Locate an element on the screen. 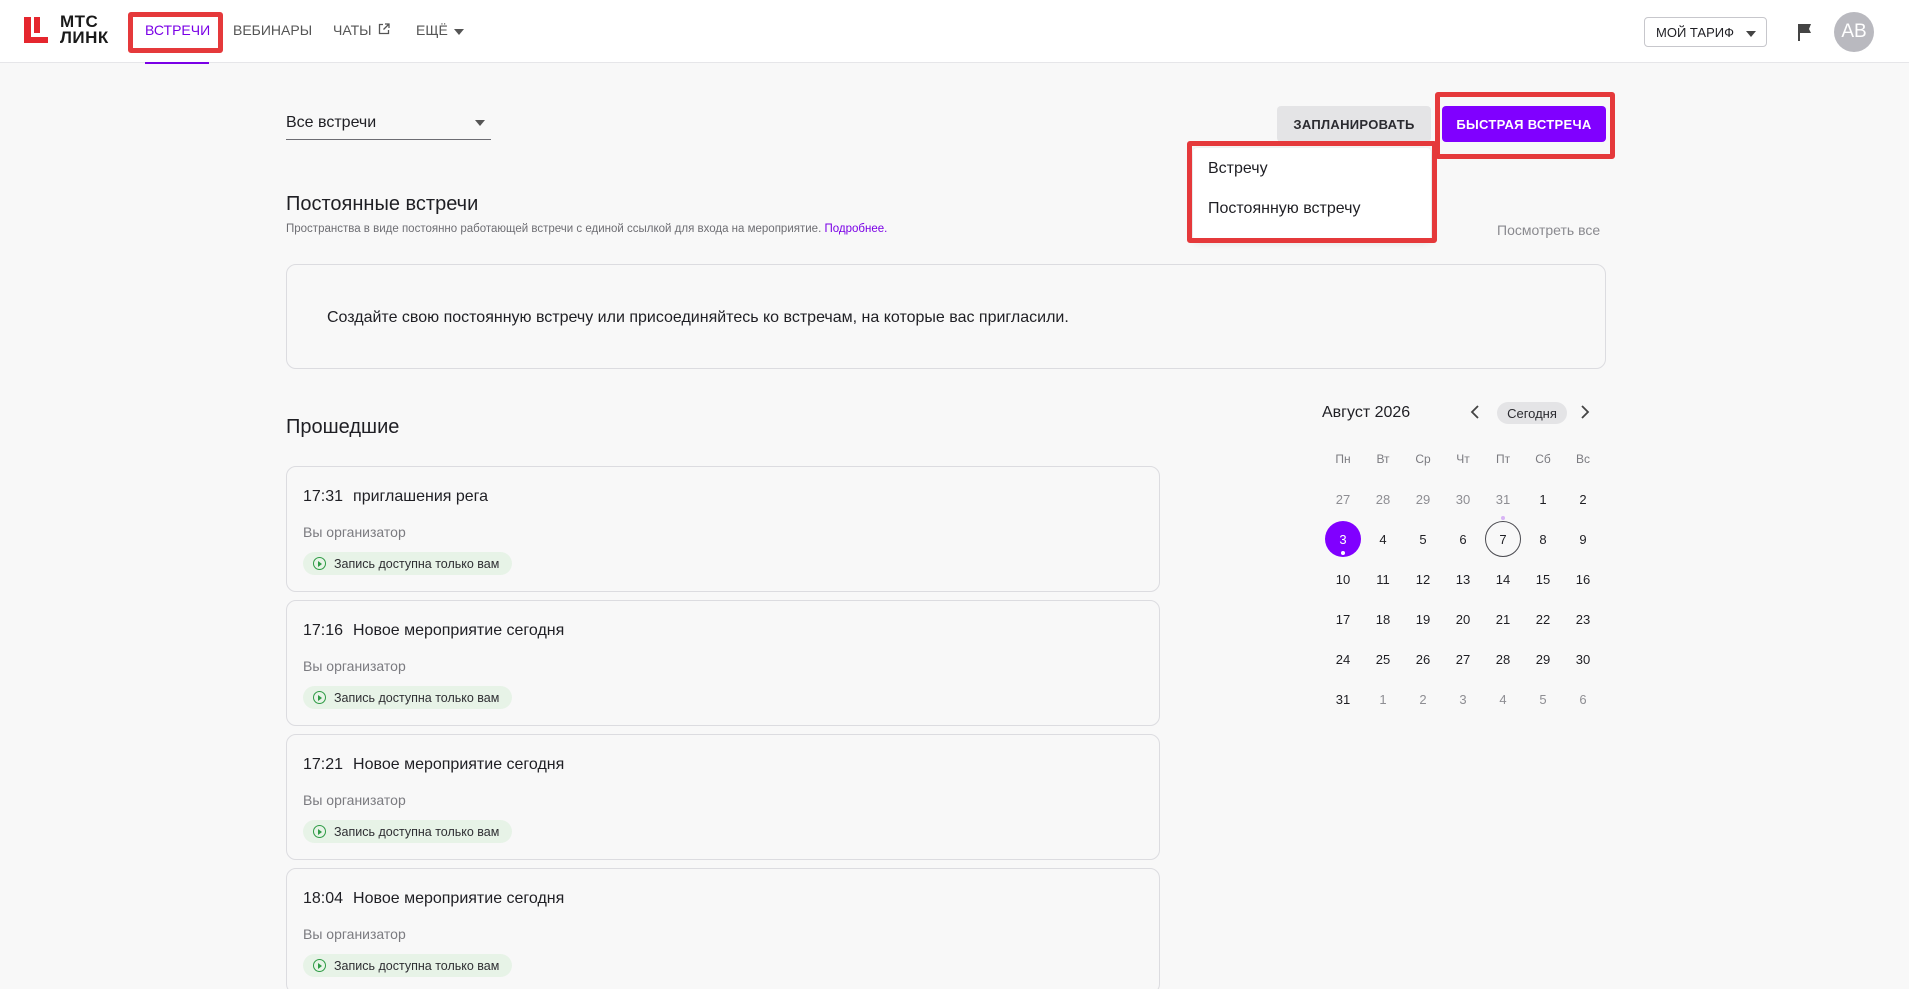 The width and height of the screenshot is (1909, 989). calendar-day: 9 is located at coordinates (1583, 539).